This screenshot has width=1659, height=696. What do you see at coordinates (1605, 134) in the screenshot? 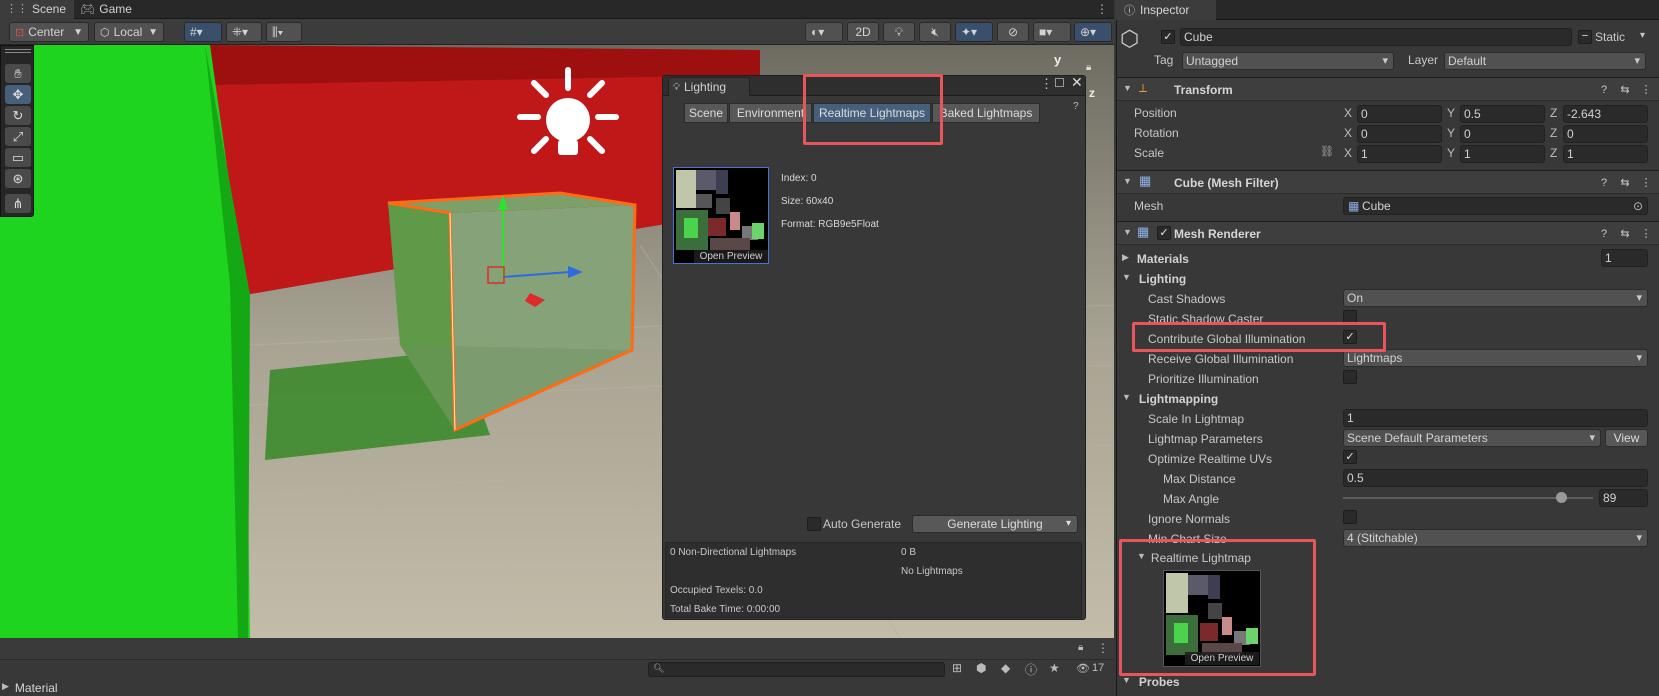
I see `rotation-z-field: 0` at bounding box center [1605, 134].